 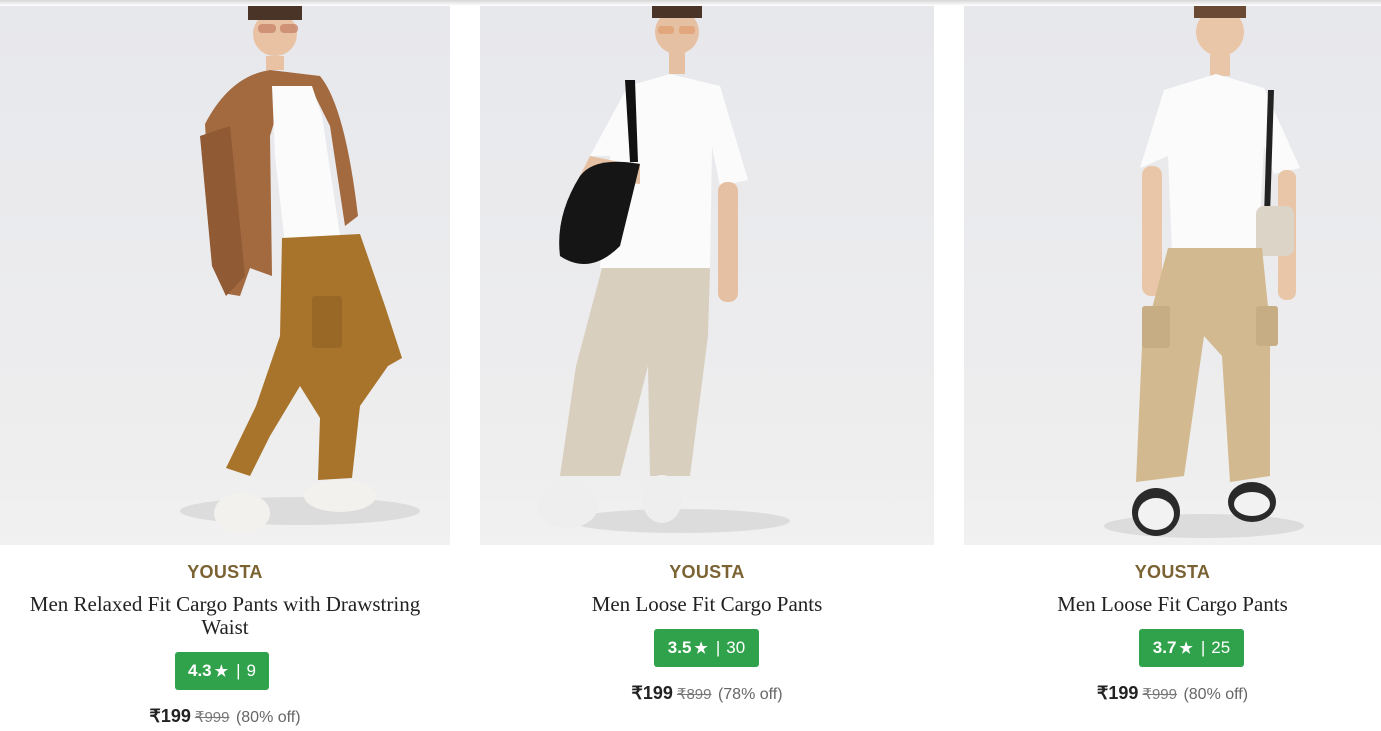 I want to click on rating-count: 25, so click(x=1221, y=647).